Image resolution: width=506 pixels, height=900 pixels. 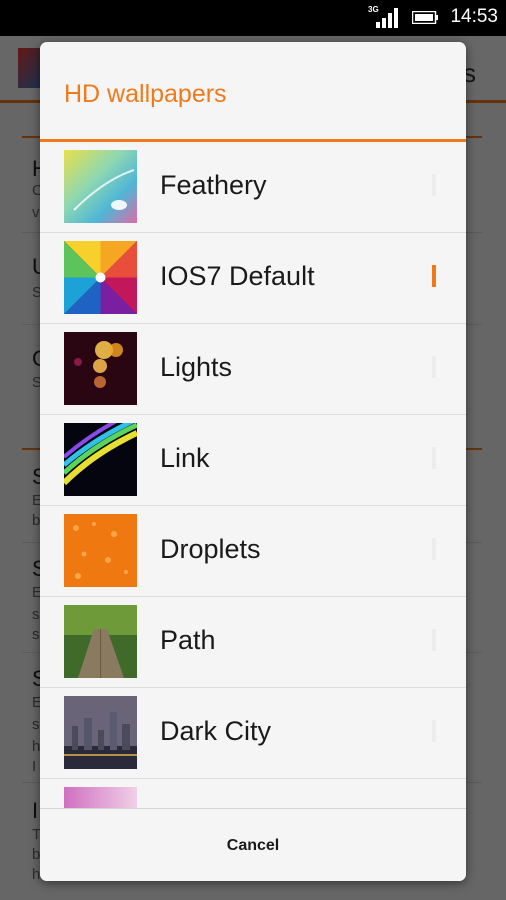 I want to click on wallpaper-item-ios7-default: IOS7 Default, so click(x=253, y=278).